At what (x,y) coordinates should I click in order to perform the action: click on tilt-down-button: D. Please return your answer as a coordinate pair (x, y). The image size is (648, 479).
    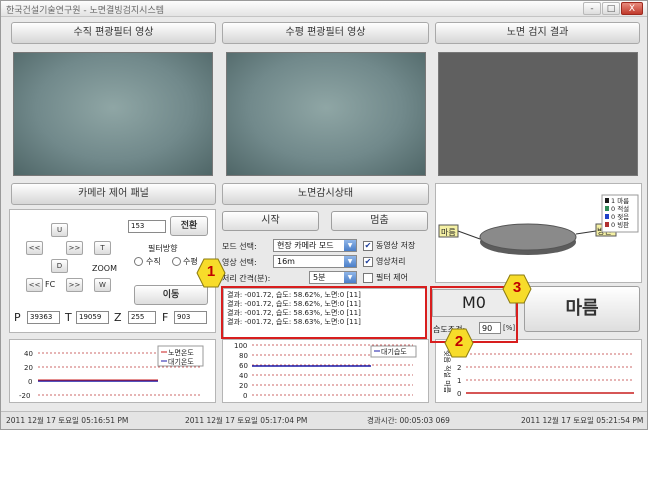
    Looking at the image, I should click on (59, 266).